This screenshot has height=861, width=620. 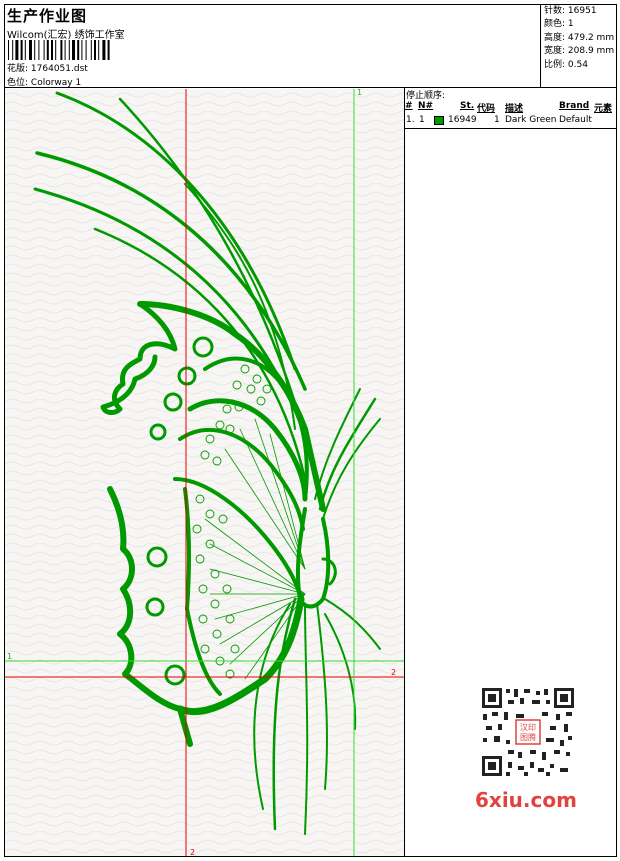 What do you see at coordinates (497, 120) in the screenshot?
I see `row-stitches: 1` at bounding box center [497, 120].